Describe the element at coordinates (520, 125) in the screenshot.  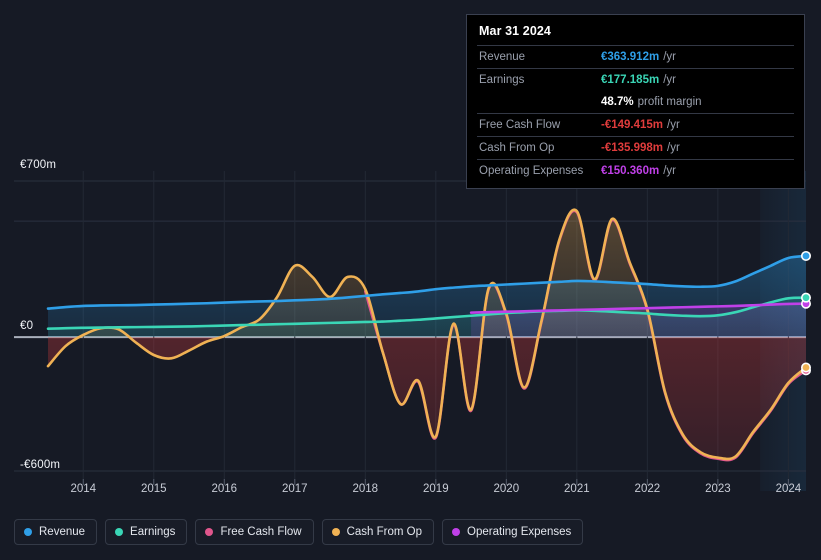
I see `tooltip-row-label: Free Cash Flow` at that location.